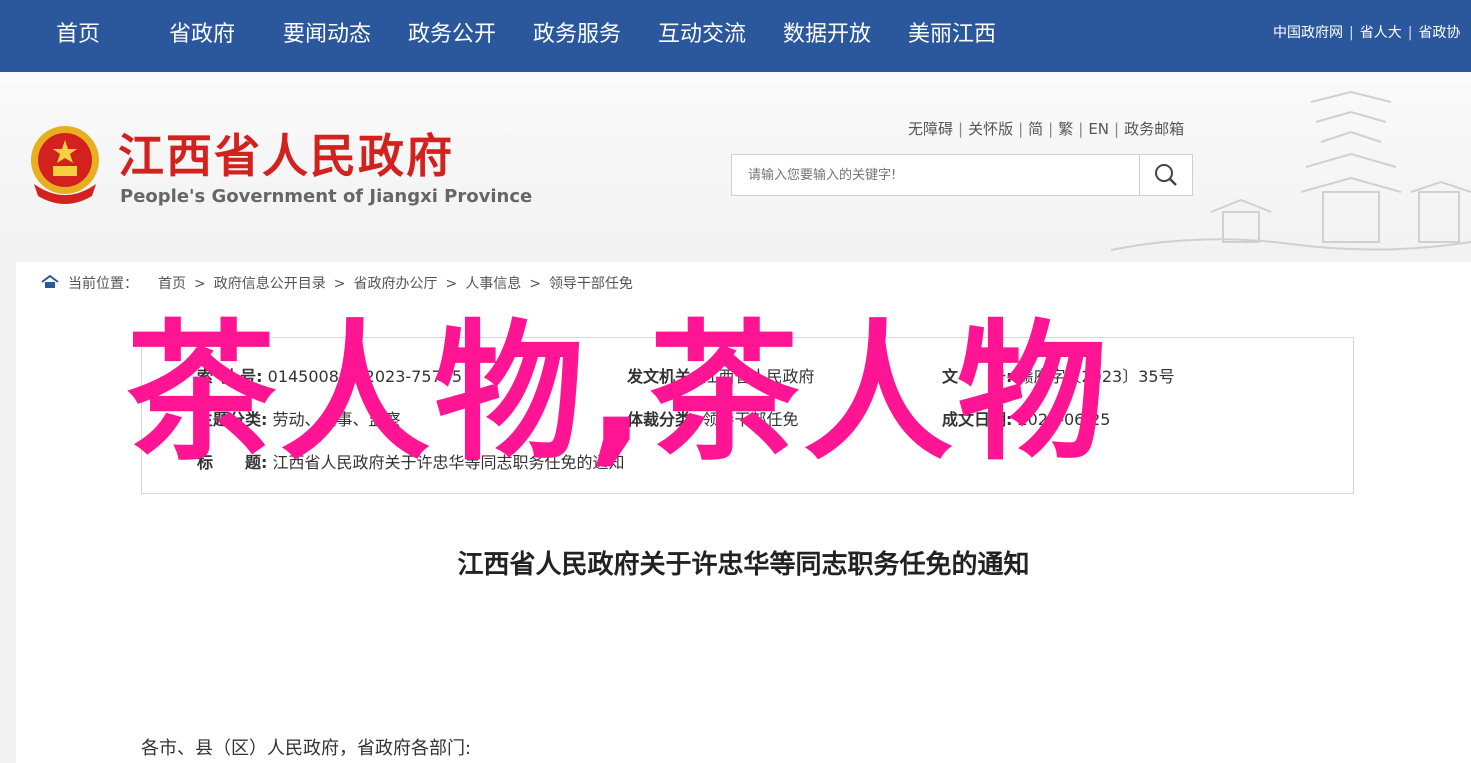 The height and width of the screenshot is (763, 1471). Describe the element at coordinates (1154, 129) in the screenshot. I see `tool-gov-mail: 政务邮箱` at that location.